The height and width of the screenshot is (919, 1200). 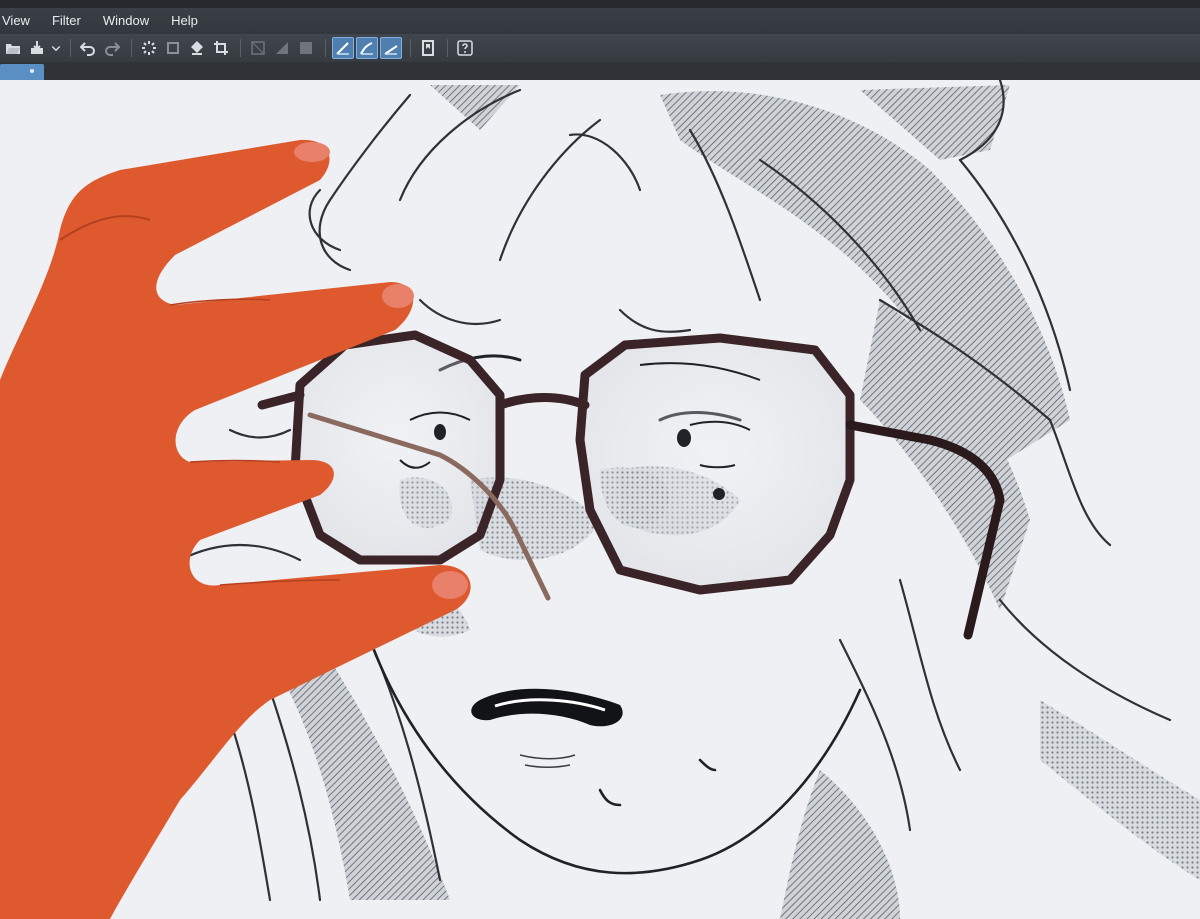 I want to click on crop-icon, so click(x=221, y=48).